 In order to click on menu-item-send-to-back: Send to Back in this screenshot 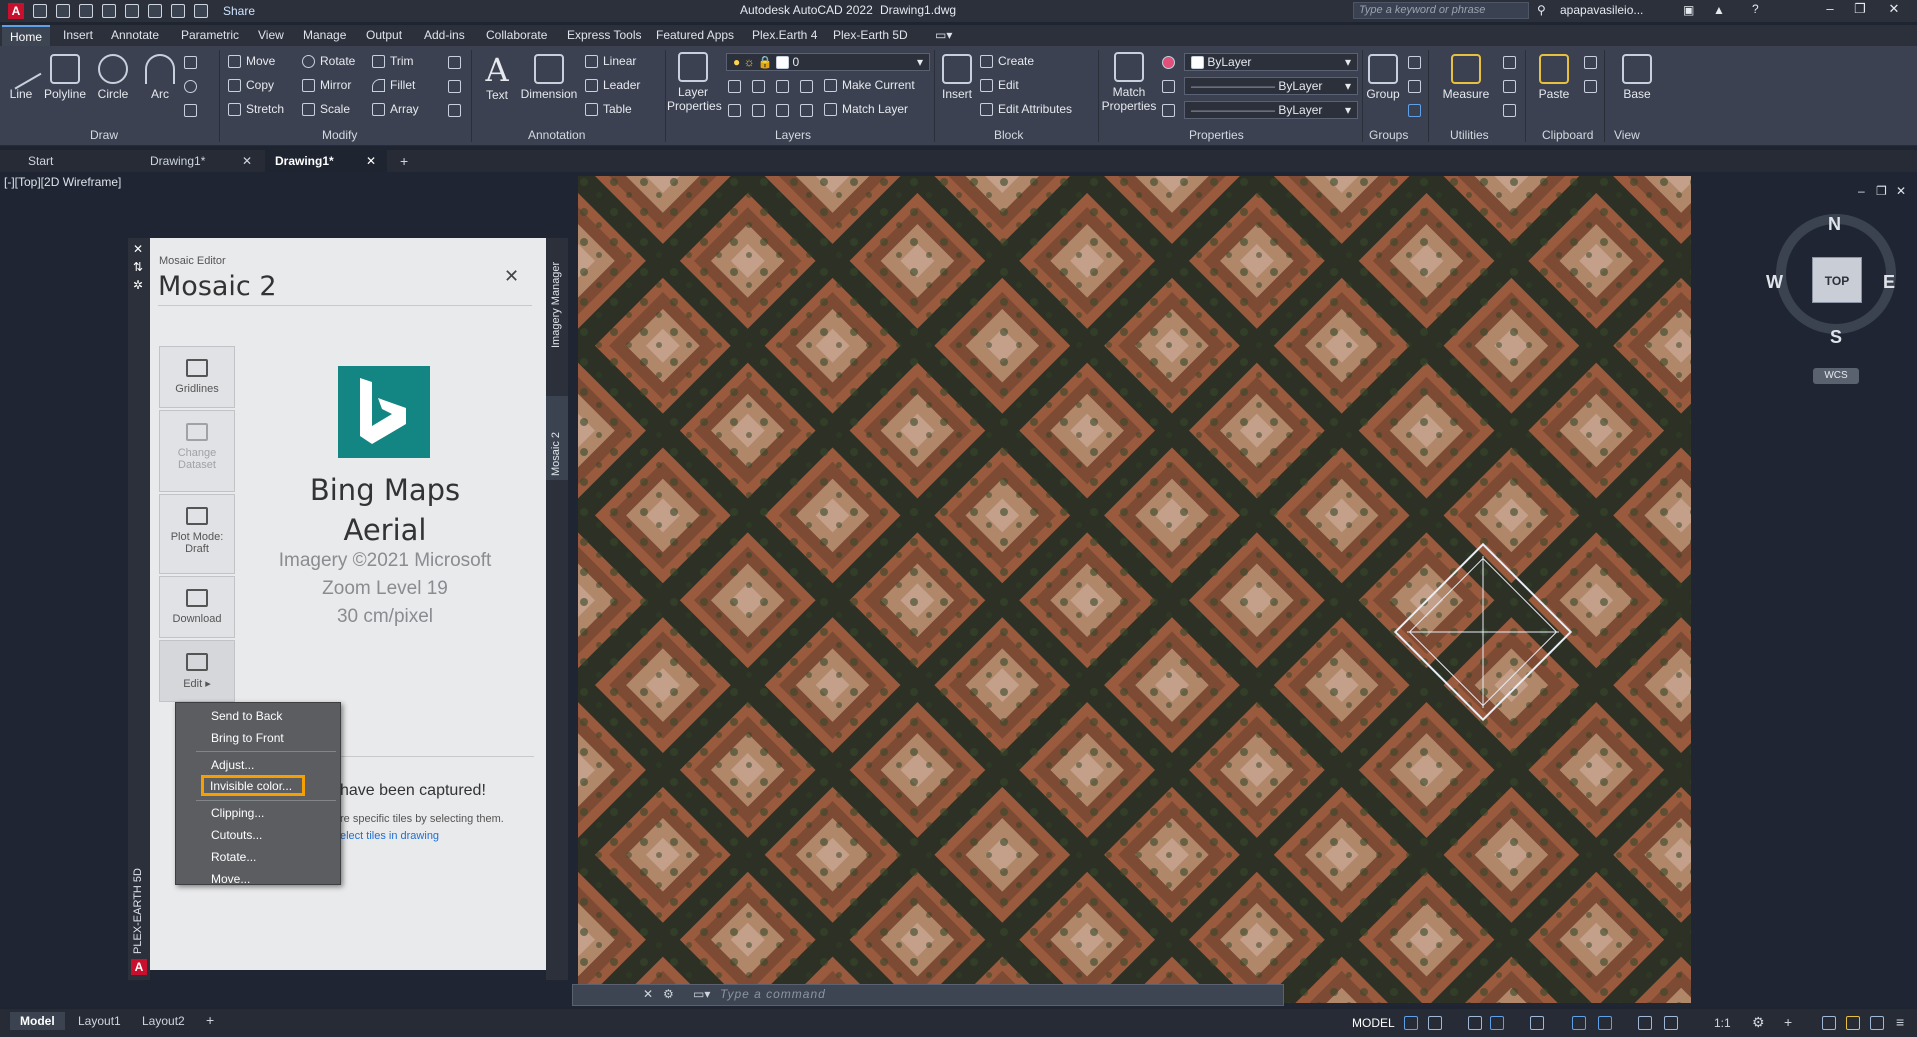, I will do `click(258, 716)`.